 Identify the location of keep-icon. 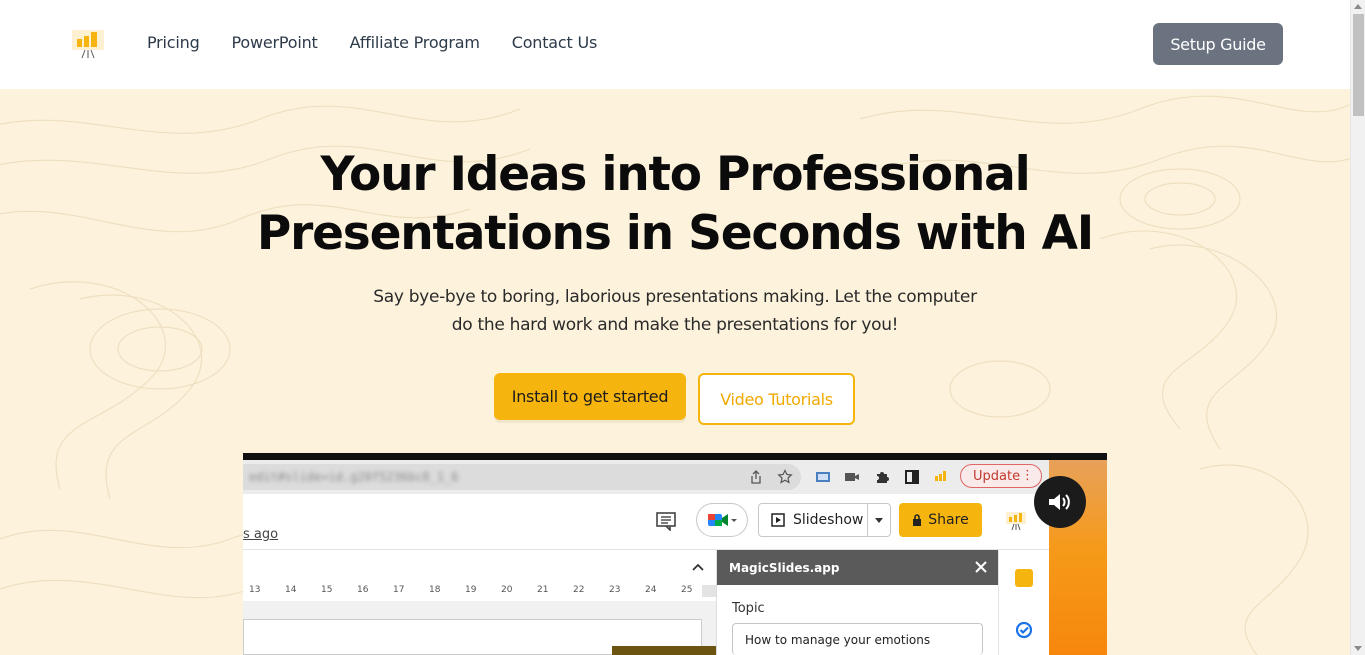
(1024, 578).